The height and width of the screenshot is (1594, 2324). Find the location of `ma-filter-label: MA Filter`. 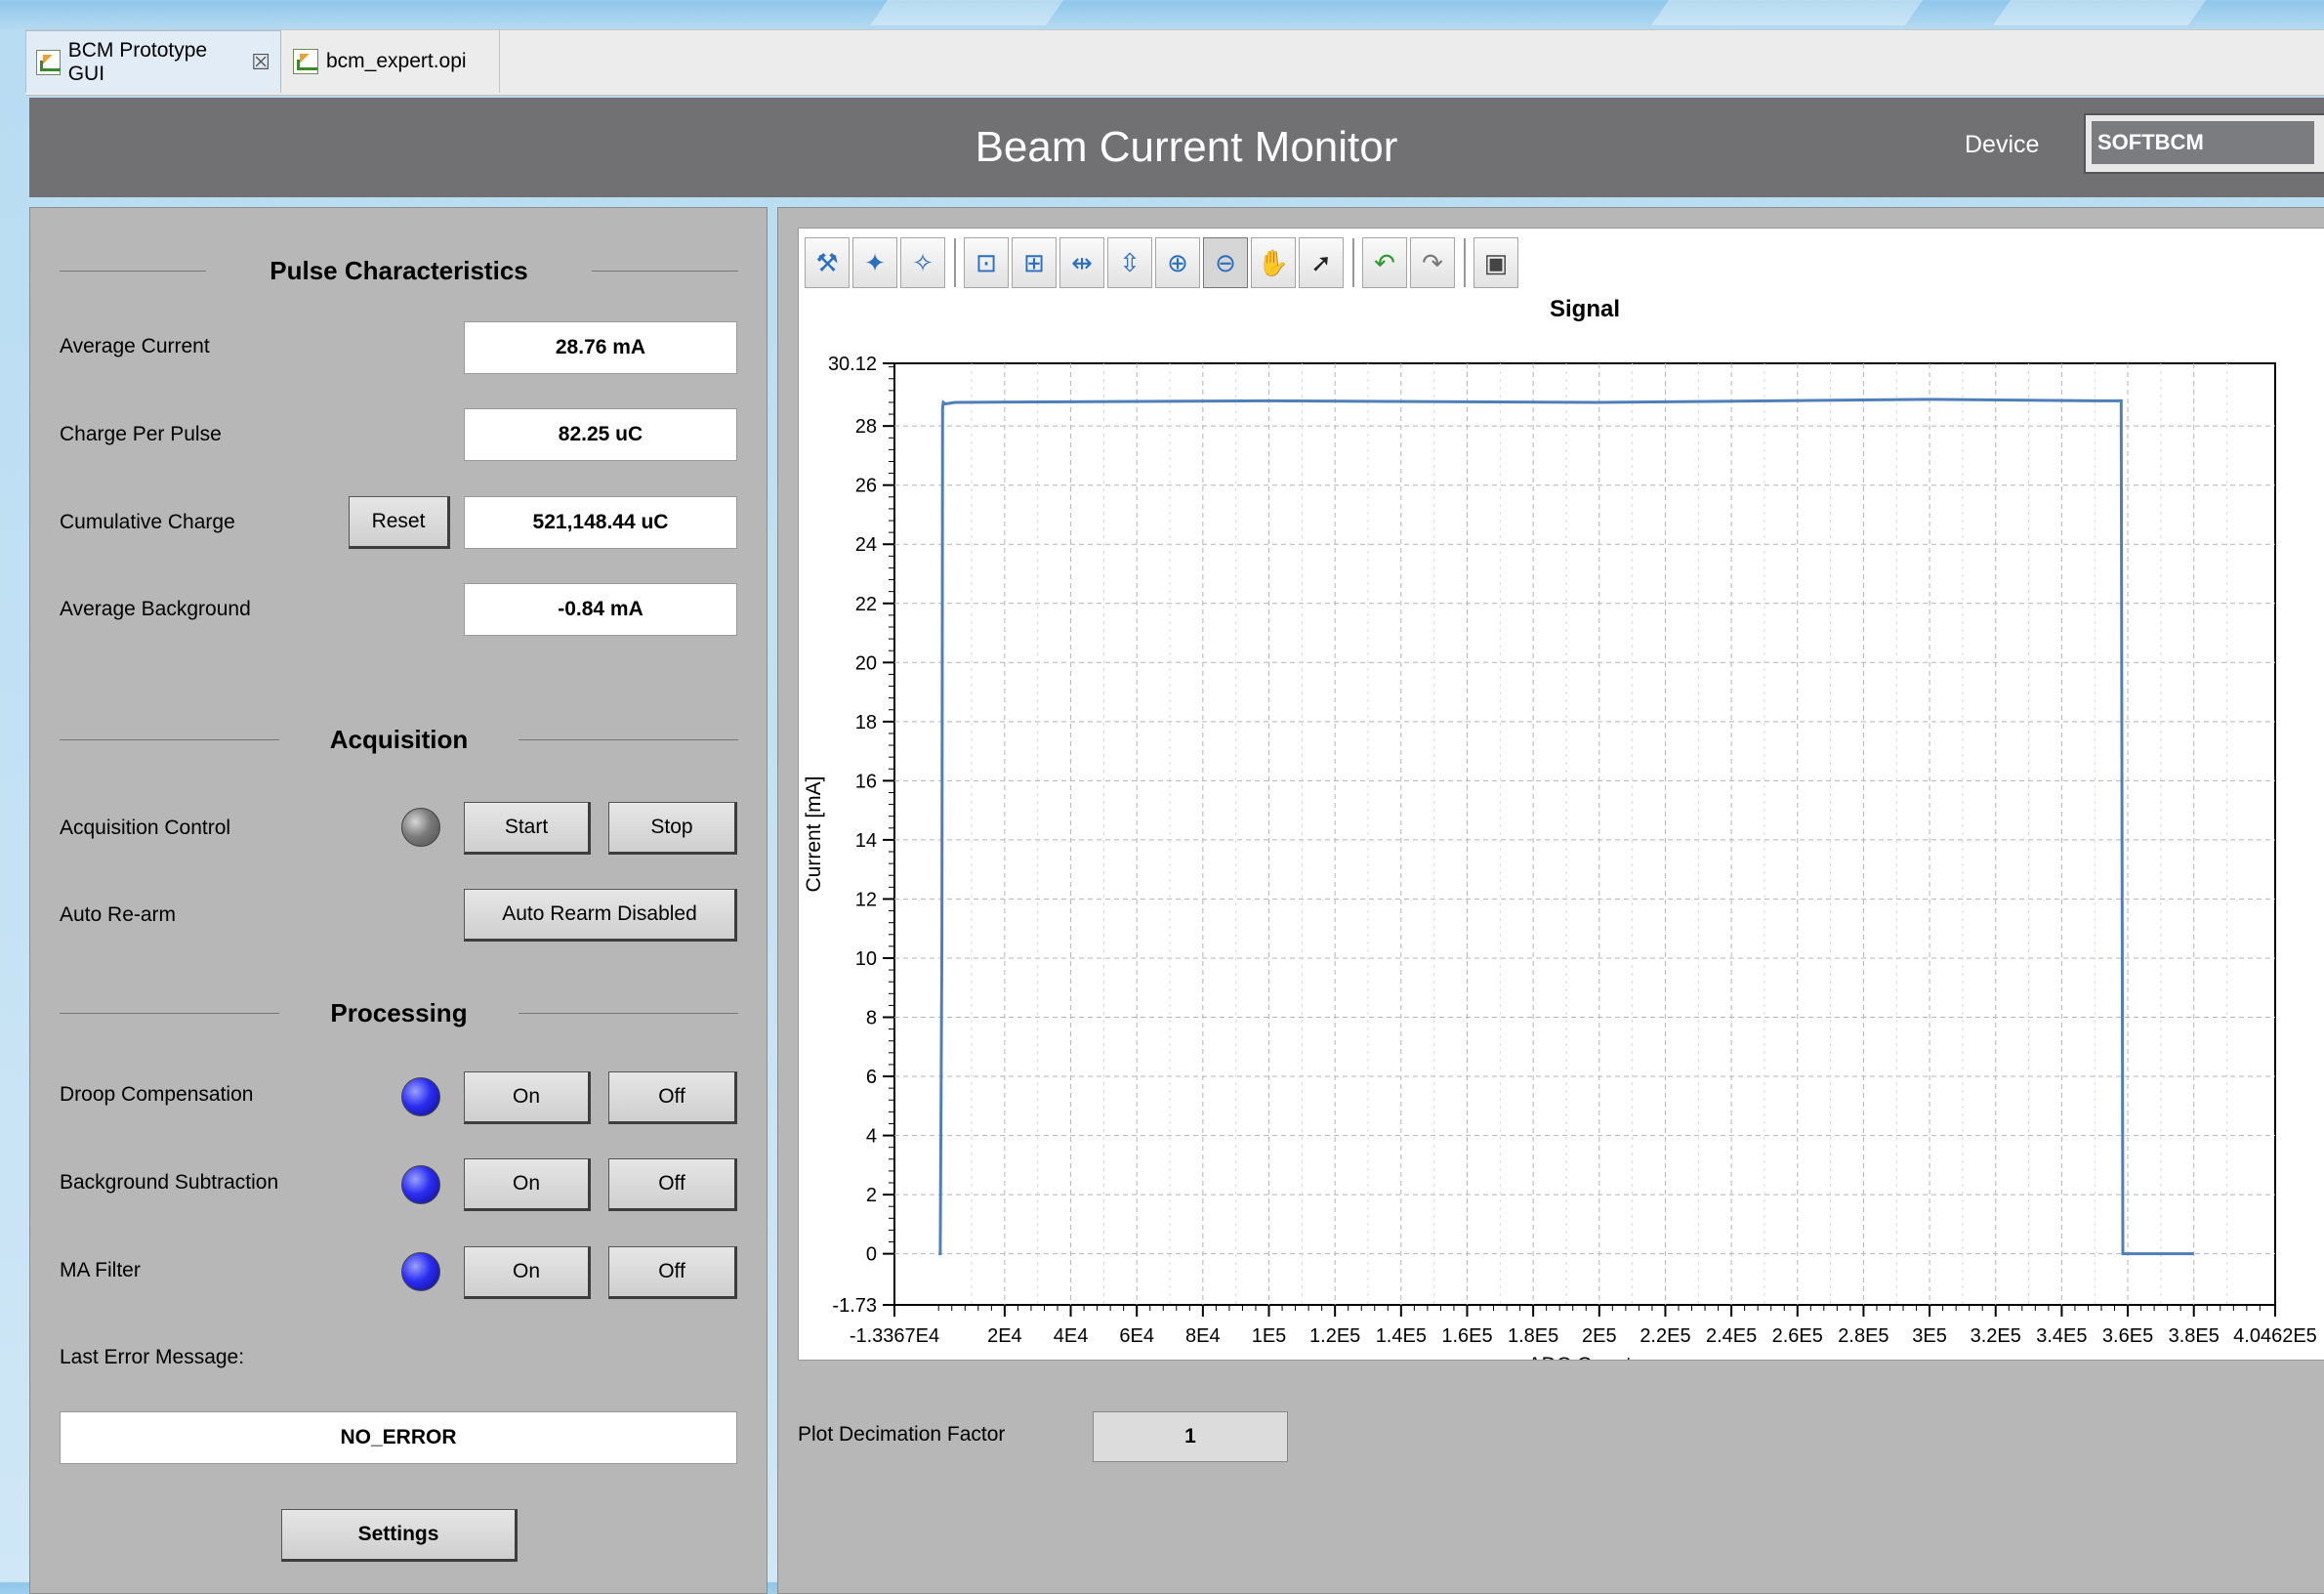

ma-filter-label: MA Filter is located at coordinates (100, 1270).